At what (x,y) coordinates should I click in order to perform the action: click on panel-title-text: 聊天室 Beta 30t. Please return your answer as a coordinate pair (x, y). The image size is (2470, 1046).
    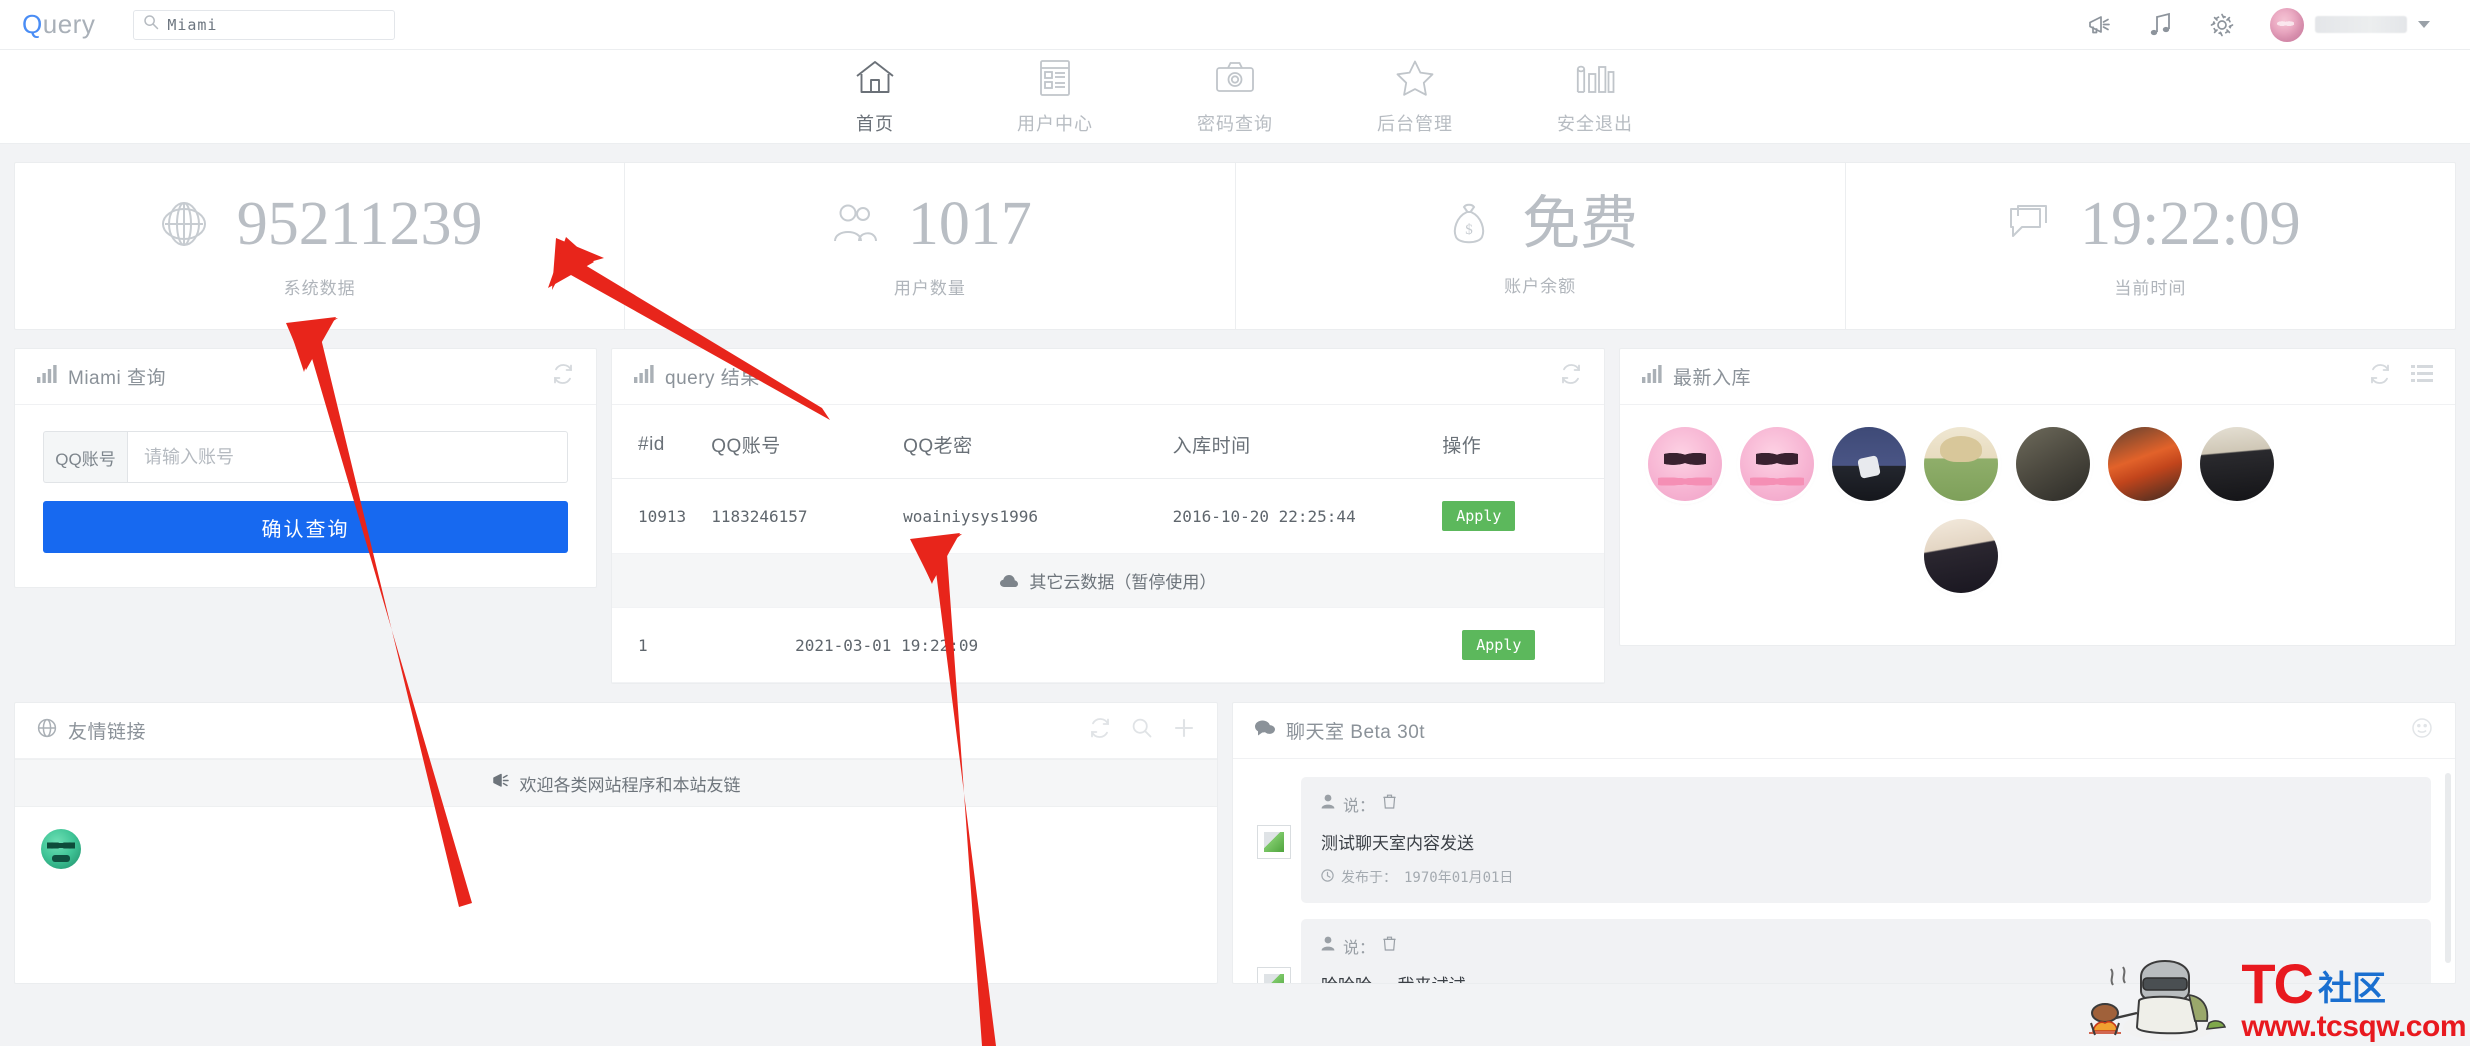
    Looking at the image, I should click on (1356, 732).